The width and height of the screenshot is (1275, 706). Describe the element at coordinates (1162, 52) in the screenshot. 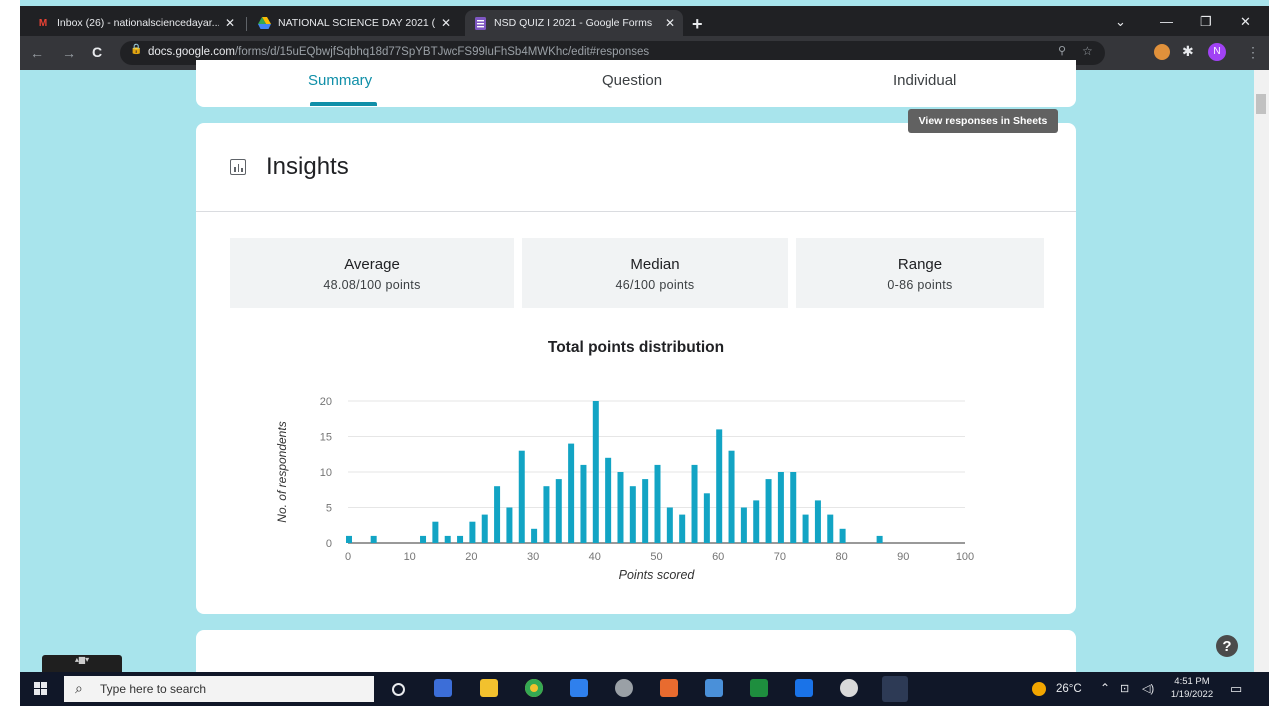

I see `extension-icon` at that location.